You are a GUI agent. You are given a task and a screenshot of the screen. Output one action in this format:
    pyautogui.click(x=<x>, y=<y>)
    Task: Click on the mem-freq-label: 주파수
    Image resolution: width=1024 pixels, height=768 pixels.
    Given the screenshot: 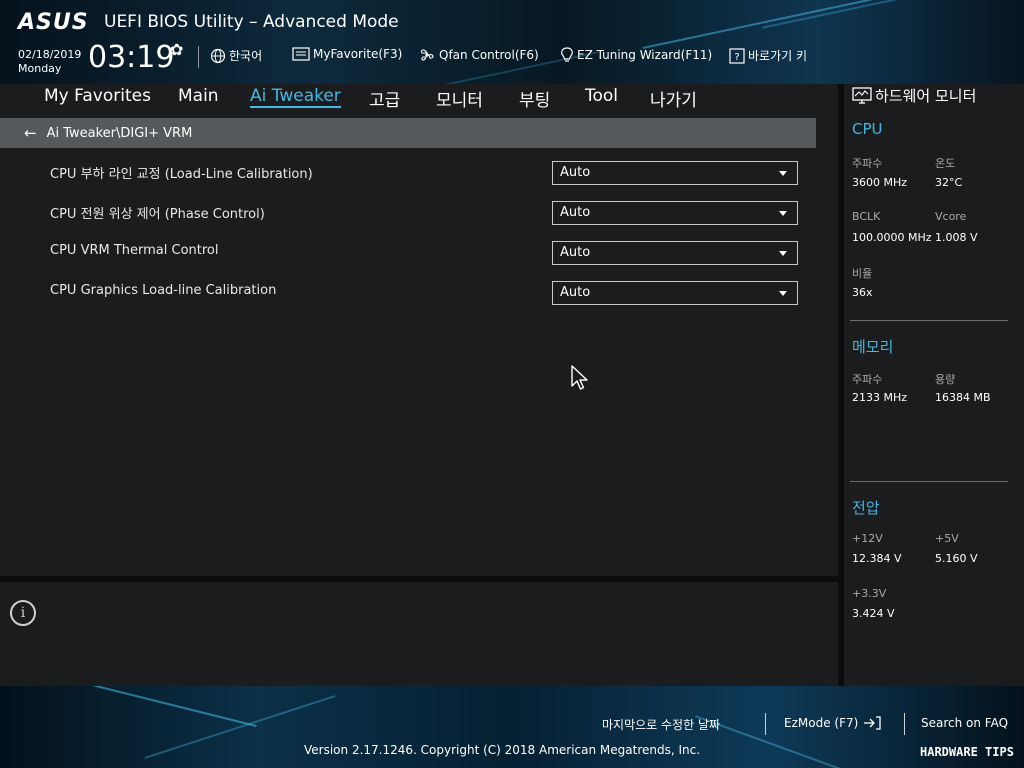 What is the action you would take?
    pyautogui.click(x=867, y=379)
    